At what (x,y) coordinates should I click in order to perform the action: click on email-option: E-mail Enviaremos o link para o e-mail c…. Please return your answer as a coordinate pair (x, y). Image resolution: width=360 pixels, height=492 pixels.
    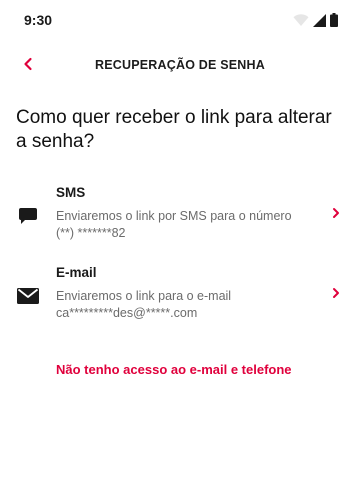
    Looking at the image, I should click on (180, 295).